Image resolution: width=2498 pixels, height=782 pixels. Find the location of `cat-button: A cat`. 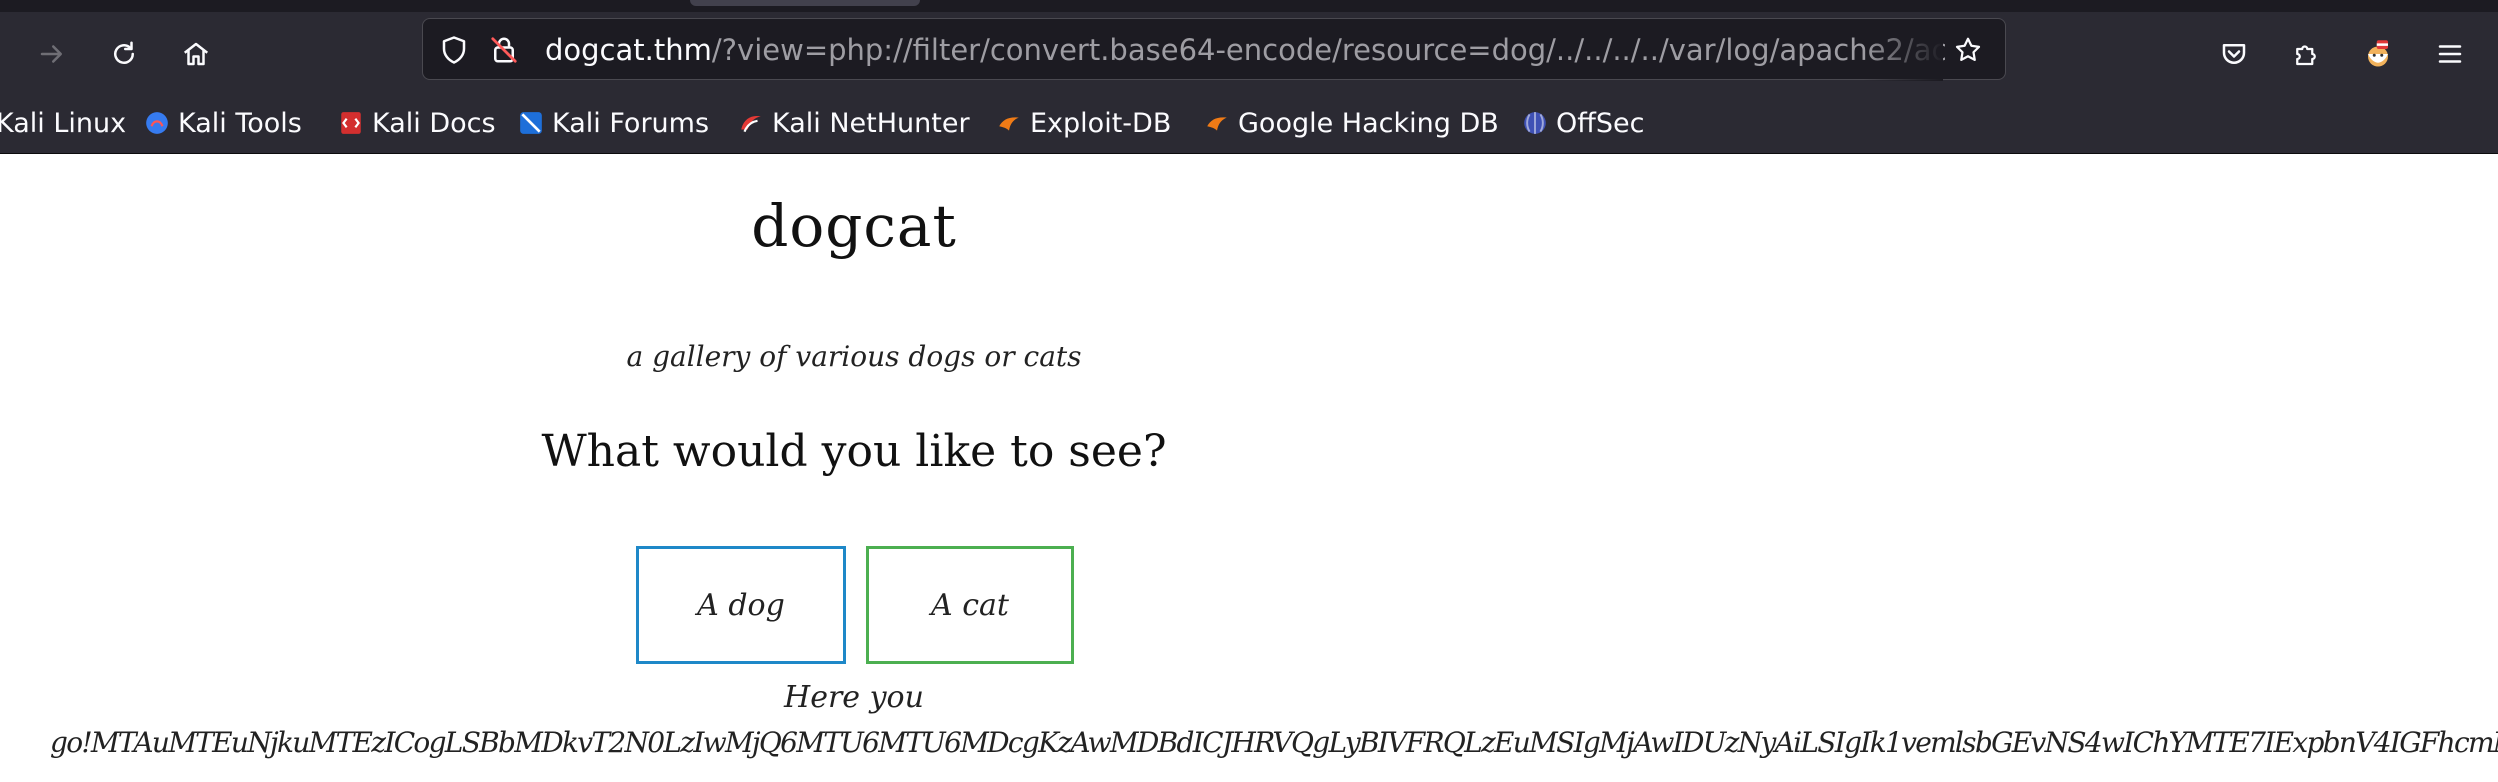

cat-button: A cat is located at coordinates (970, 605).